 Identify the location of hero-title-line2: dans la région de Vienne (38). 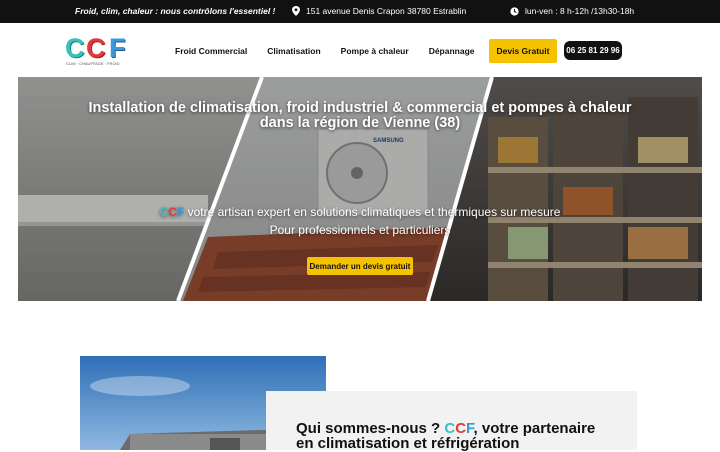
(360, 123).